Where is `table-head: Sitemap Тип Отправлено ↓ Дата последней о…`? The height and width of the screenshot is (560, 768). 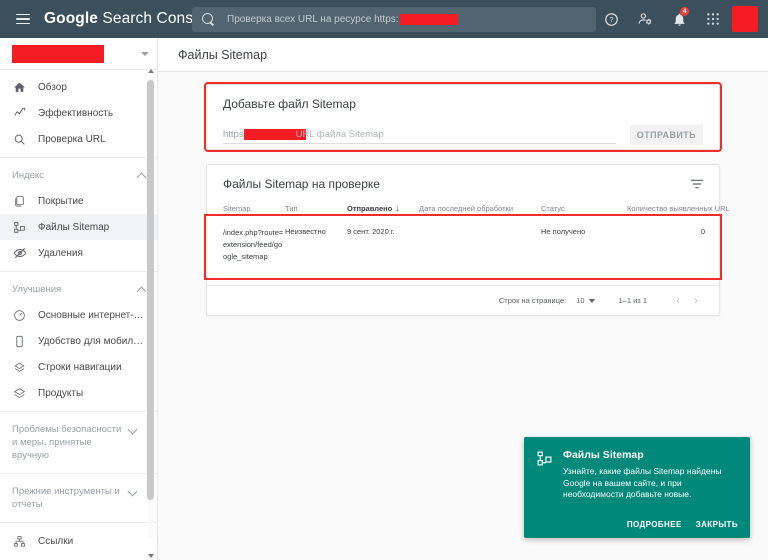
table-head: Sitemap Тип Отправлено ↓ Дата последней о… is located at coordinates (468, 209).